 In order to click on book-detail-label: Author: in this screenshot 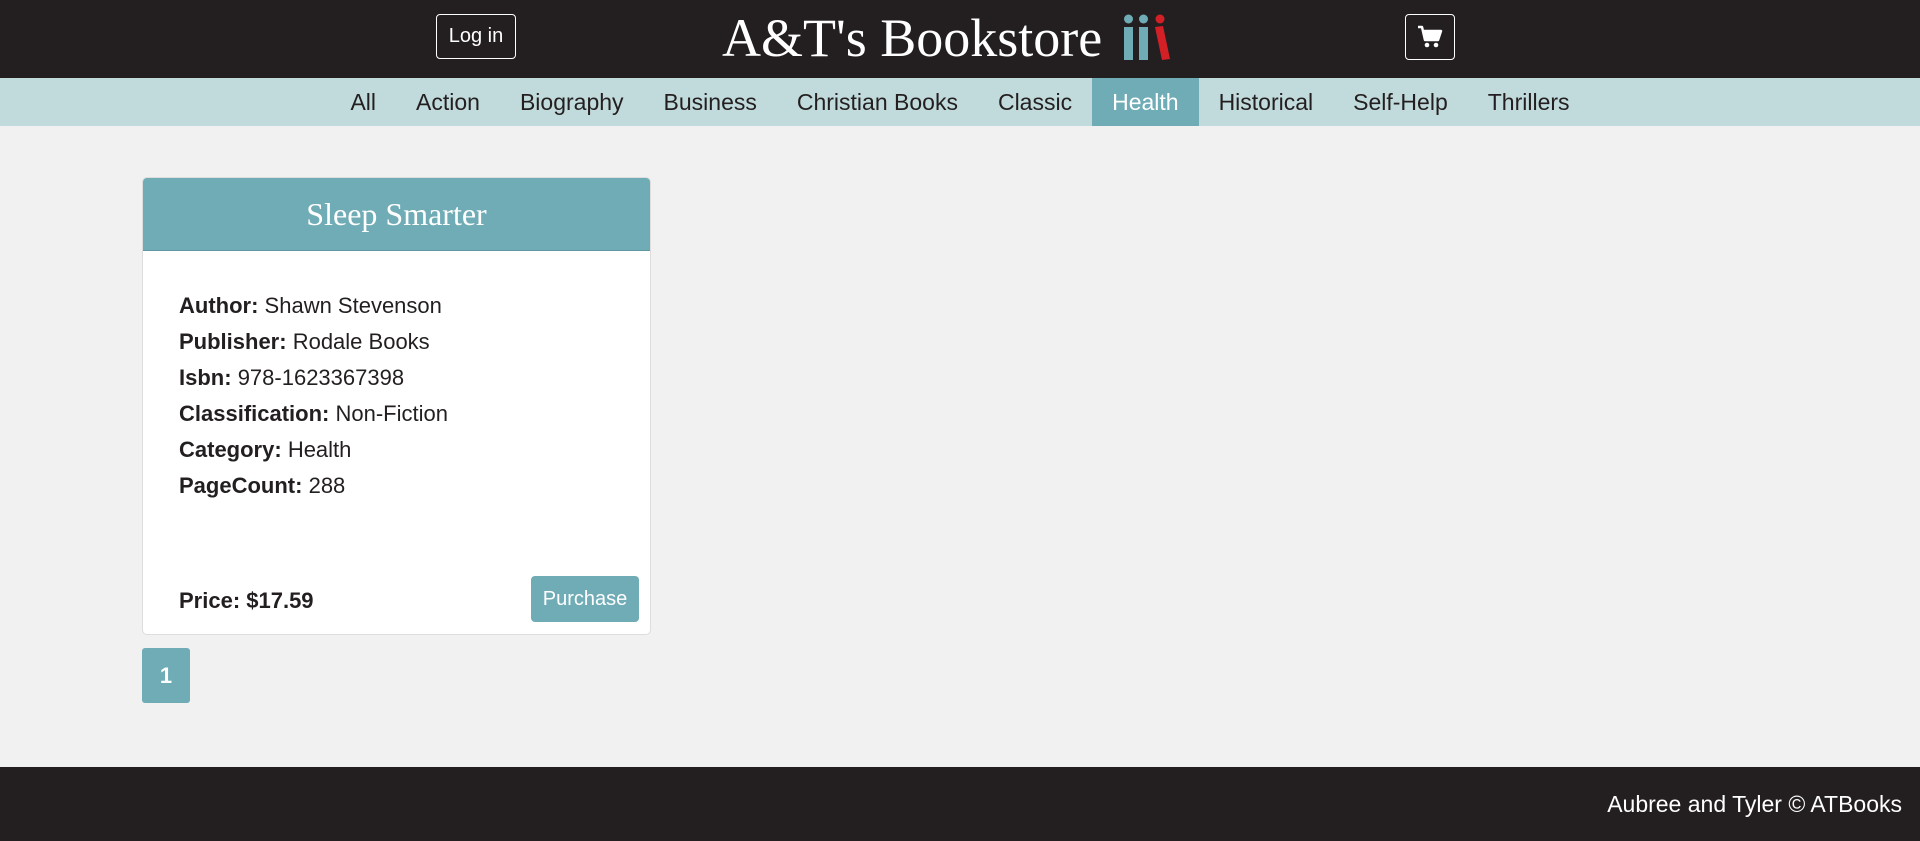, I will do `click(219, 305)`.